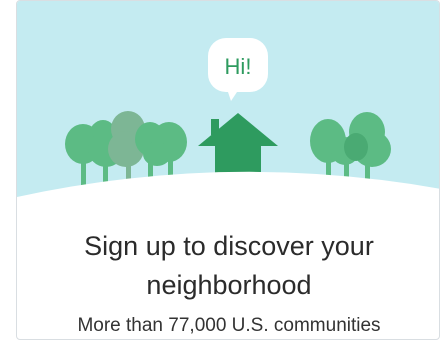  I want to click on headline-line-2: neighborhood, so click(229, 285).